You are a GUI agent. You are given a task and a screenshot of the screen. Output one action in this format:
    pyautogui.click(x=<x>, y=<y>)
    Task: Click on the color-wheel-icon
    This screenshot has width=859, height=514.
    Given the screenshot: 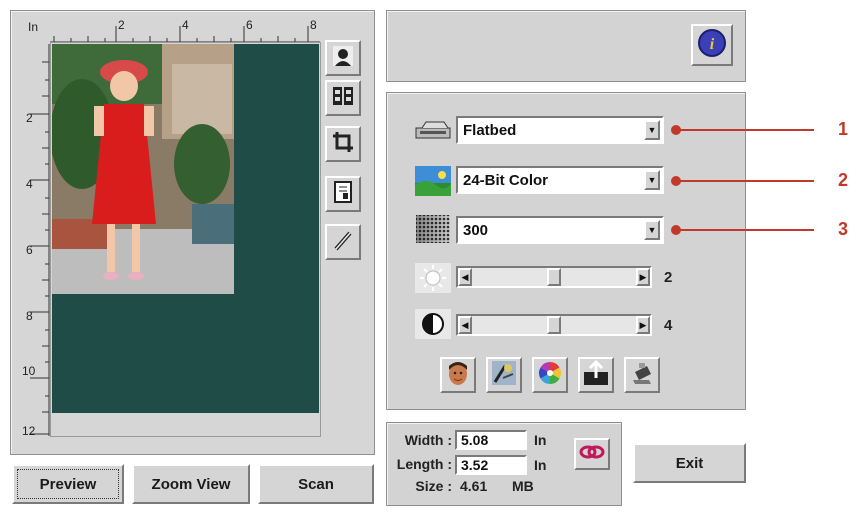 What is the action you would take?
    pyautogui.click(x=550, y=375)
    